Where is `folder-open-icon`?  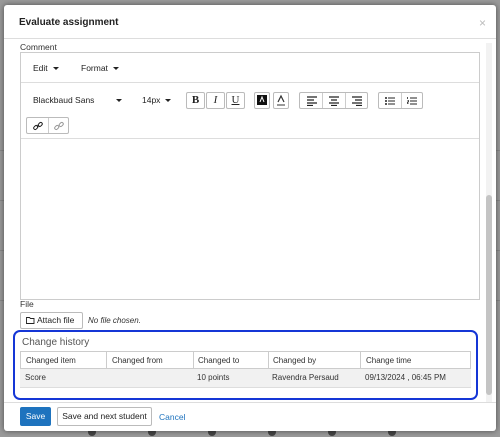
folder-open-icon is located at coordinates (30, 320).